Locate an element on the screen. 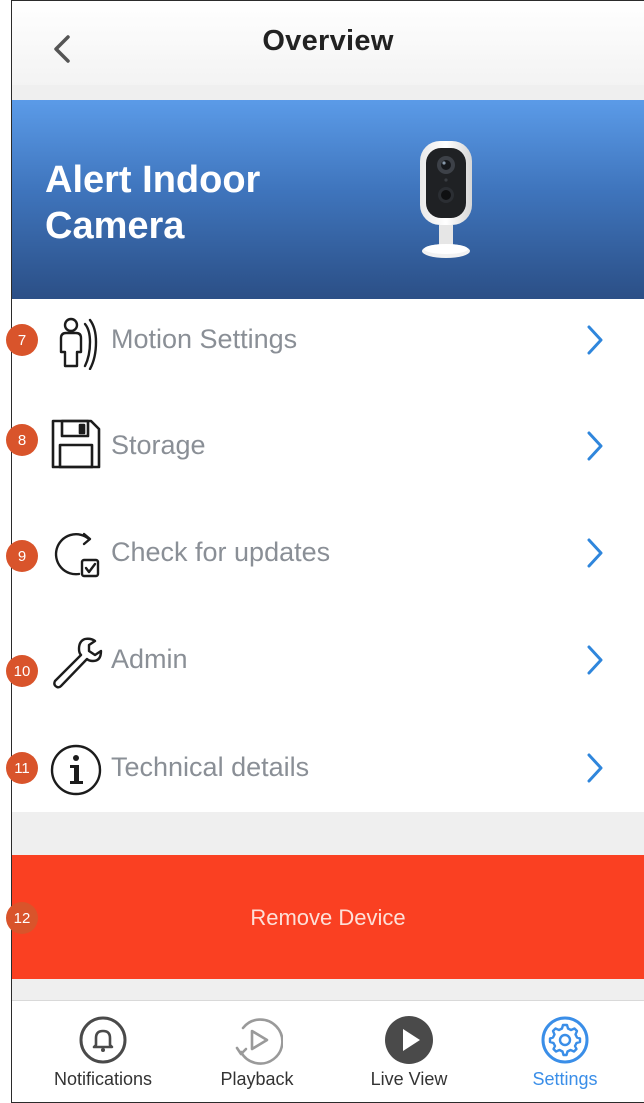 Image resolution: width=644 pixels, height=1103 pixels. callout-badge: 11 is located at coordinates (22, 768).